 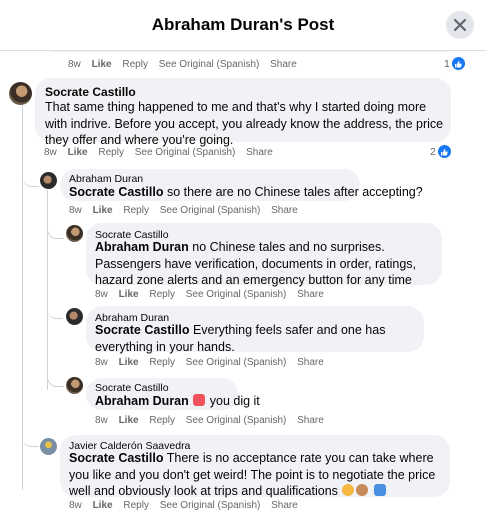 I want to click on comment-author: Socrate Castillo, so click(x=90, y=92).